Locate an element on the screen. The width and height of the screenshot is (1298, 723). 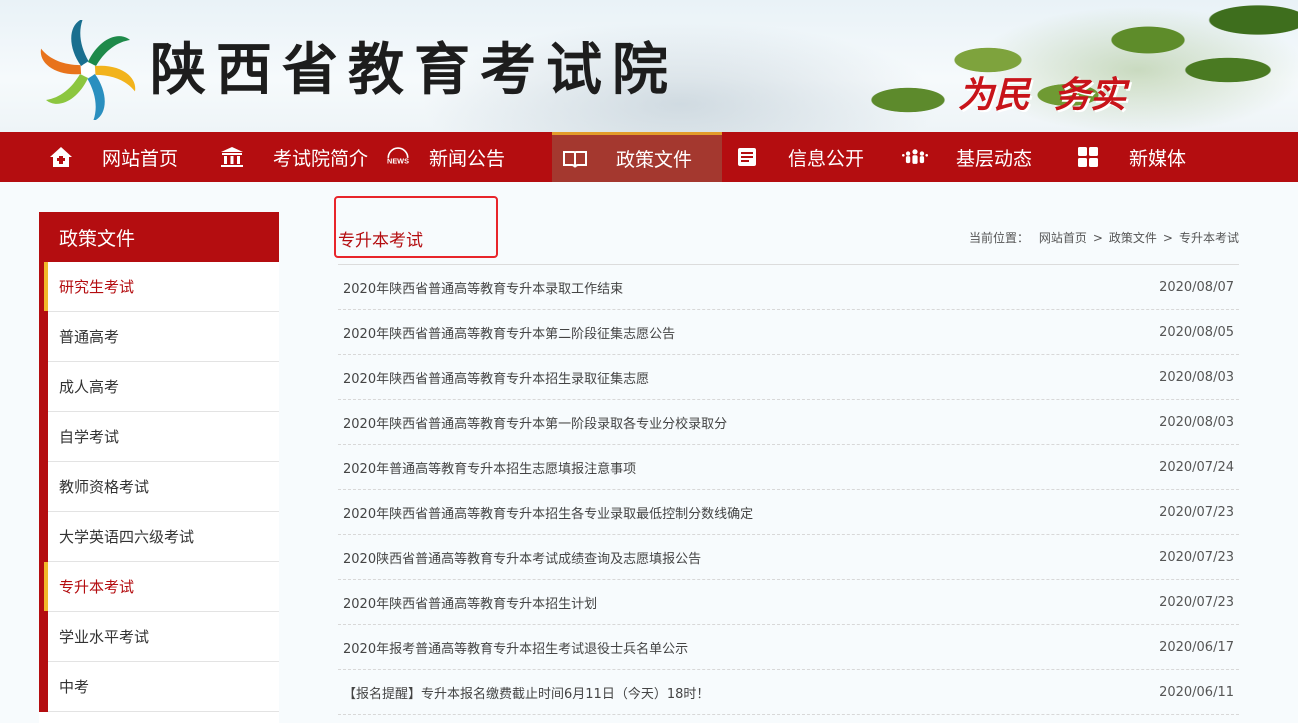
nav-item-grassroots: 基层动态 is located at coordinates (967, 157).